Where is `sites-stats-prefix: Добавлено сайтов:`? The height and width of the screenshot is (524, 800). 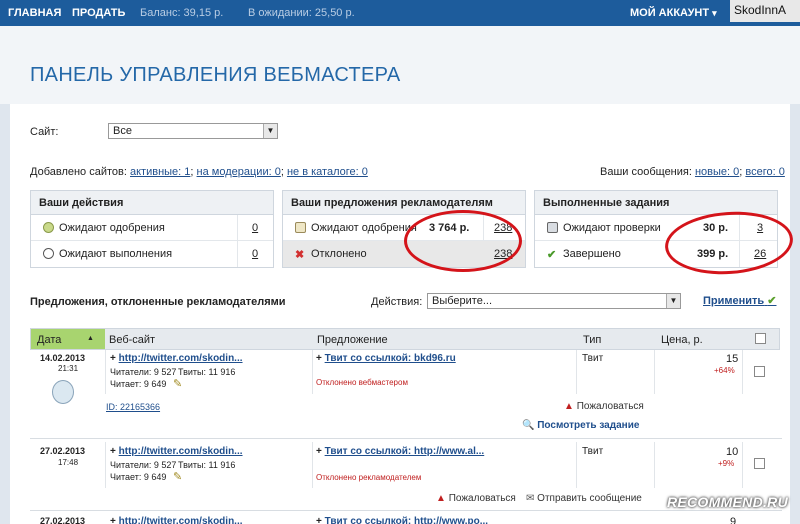
sites-stats-prefix: Добавлено сайтов: is located at coordinates (78, 172).